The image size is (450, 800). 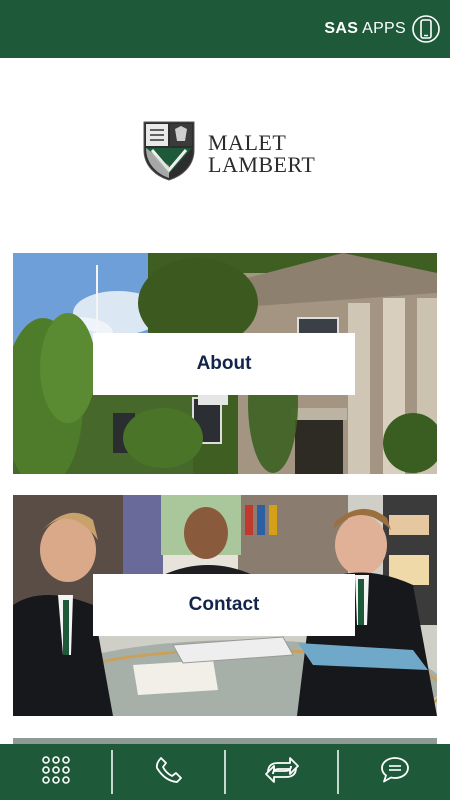 What do you see at coordinates (365, 28) in the screenshot?
I see `sas-apps-label: SAS APPS` at bounding box center [365, 28].